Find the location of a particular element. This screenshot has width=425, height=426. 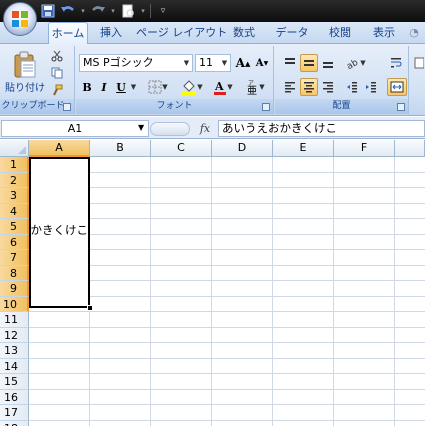

borders-button: ▼ is located at coordinates (158, 87).